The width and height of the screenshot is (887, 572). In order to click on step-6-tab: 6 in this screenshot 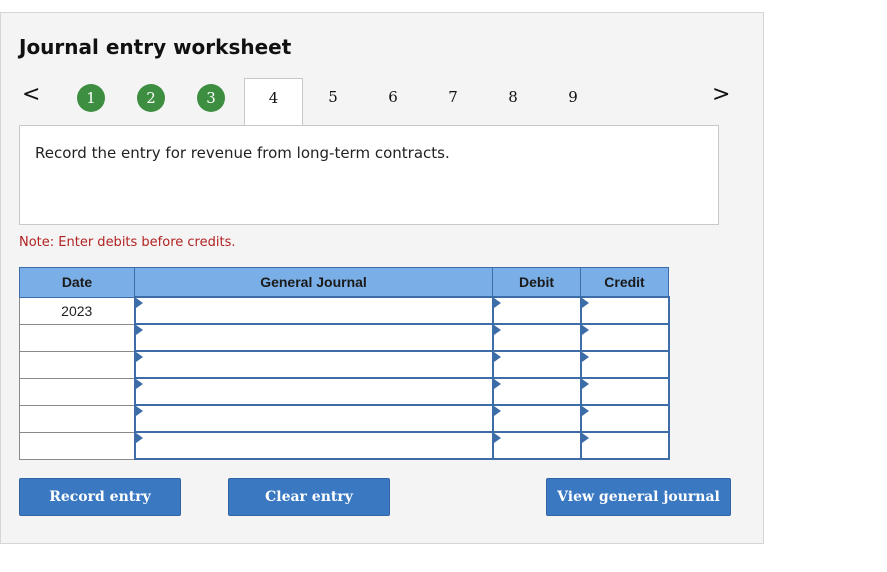, I will do `click(393, 97)`.